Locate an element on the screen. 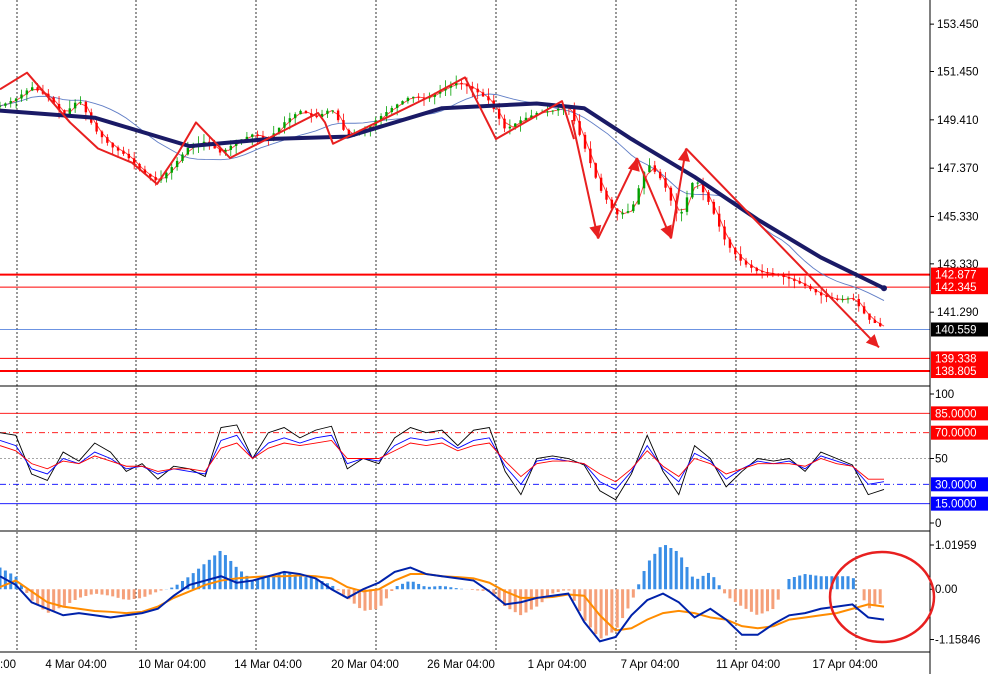  osc-level-label: 70.0000 is located at coordinates (956, 434).